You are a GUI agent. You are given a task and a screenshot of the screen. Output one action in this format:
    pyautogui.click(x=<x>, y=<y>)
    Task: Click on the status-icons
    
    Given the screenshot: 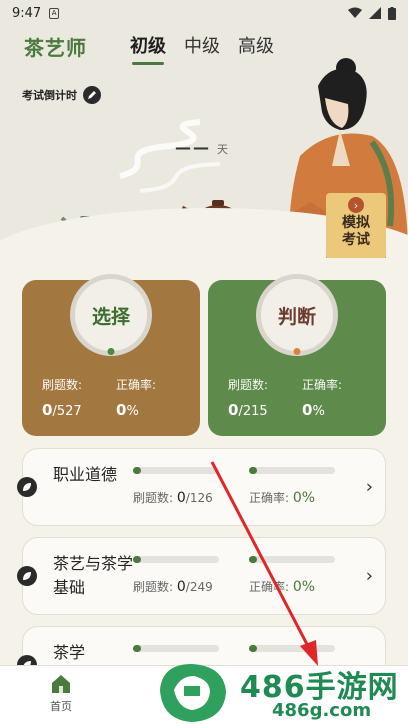 What is the action you would take?
    pyautogui.click(x=372, y=13)
    